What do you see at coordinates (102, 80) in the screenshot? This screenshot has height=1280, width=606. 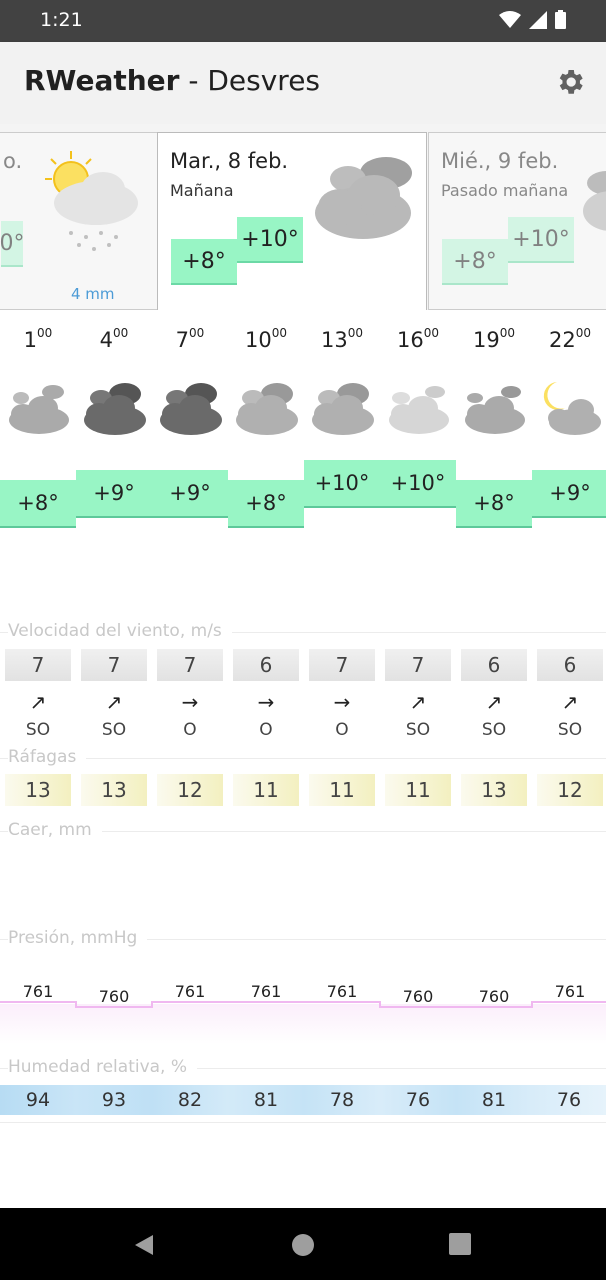 I see `app-name: RWeather` at bounding box center [102, 80].